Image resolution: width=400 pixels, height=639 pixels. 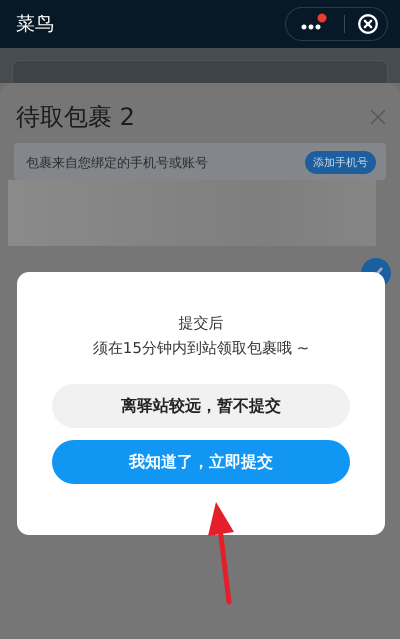 What do you see at coordinates (75, 117) in the screenshot?
I see `sheet-title: 待取包裹 2` at bounding box center [75, 117].